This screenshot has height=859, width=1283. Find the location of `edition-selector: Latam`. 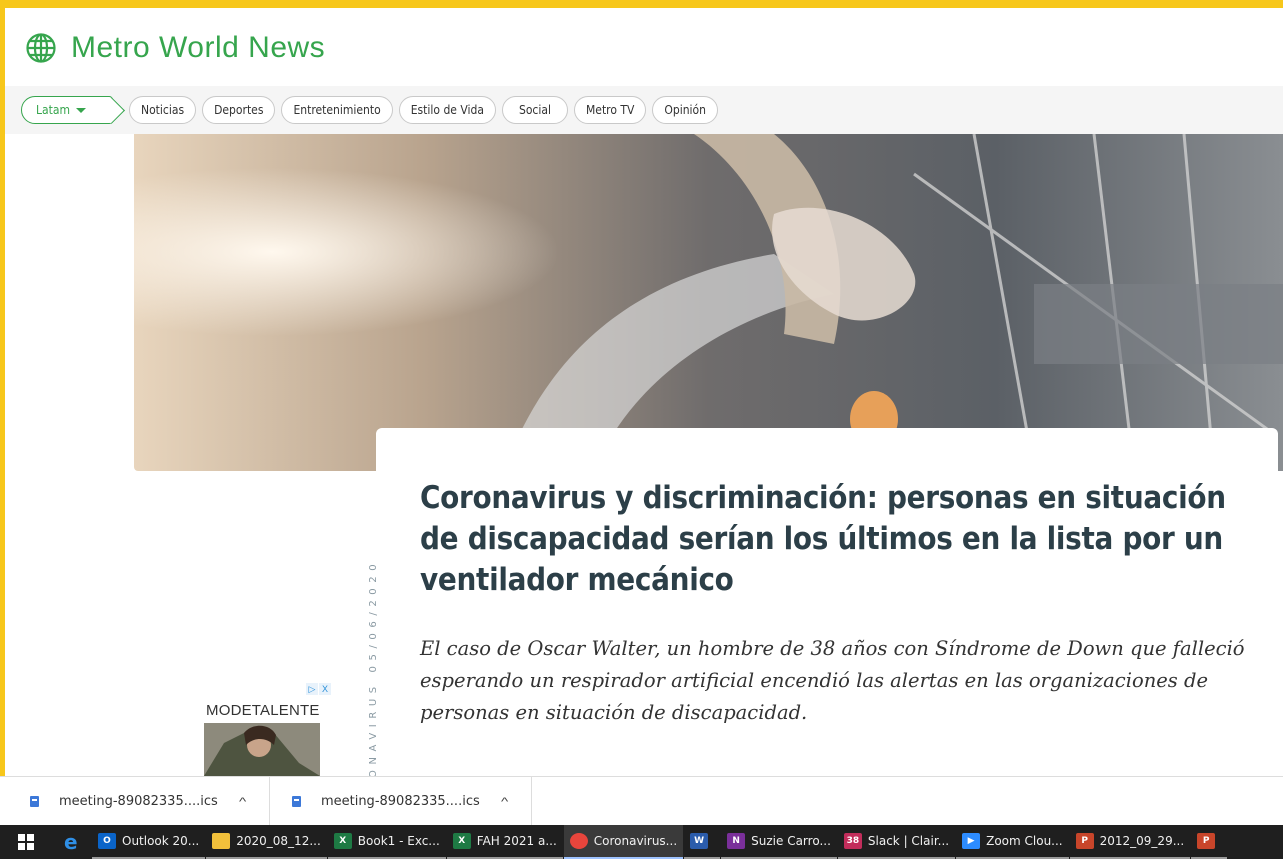

edition-selector: Latam is located at coordinates (73, 110).